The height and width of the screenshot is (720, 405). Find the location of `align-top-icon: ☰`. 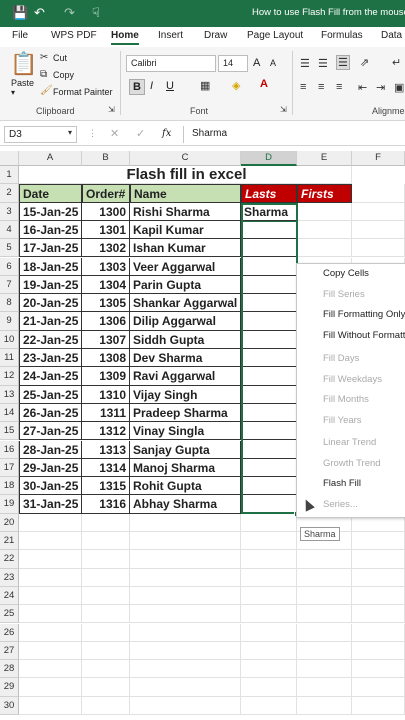

align-top-icon: ☰ is located at coordinates (305, 63).